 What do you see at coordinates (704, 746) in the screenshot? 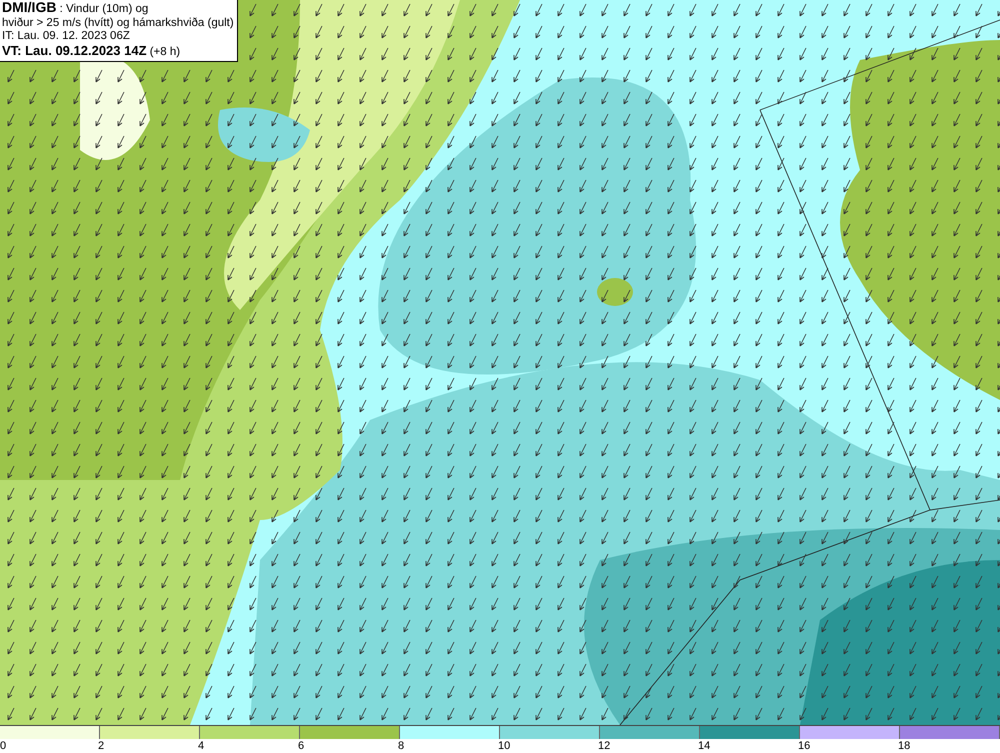
I see `legend-label: 14` at bounding box center [704, 746].